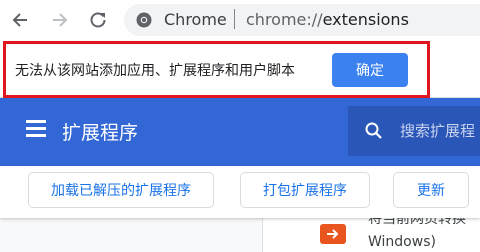 The width and height of the screenshot is (480, 252). I want to click on address-bar: Chrome chrome://extensions, so click(302, 20).